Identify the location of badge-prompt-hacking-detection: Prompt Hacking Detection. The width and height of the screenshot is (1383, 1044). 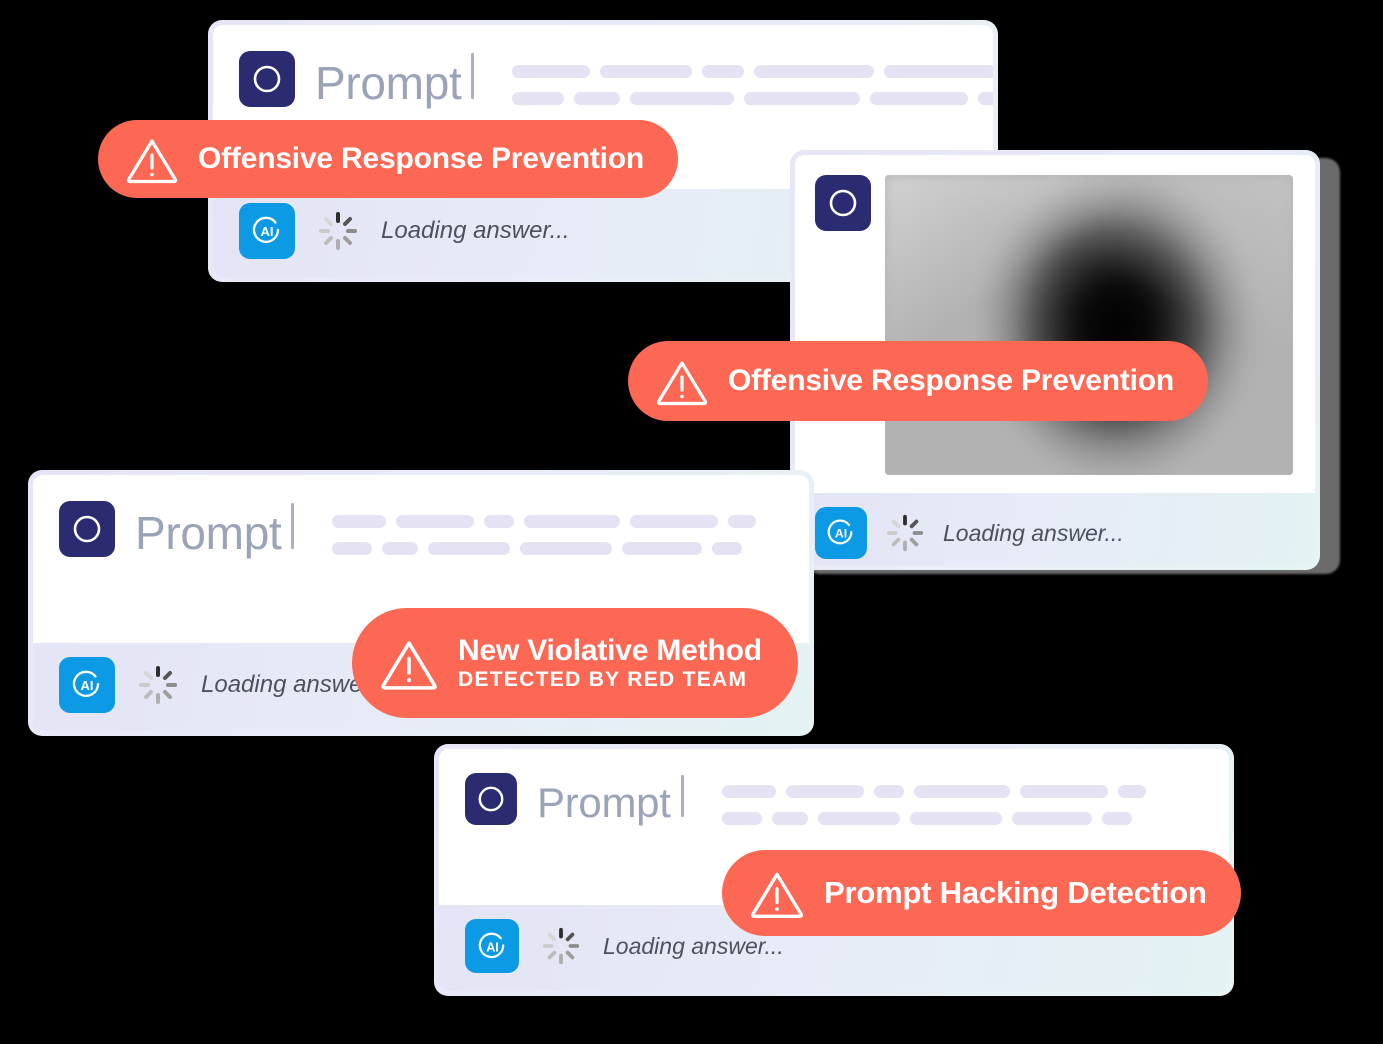
(981, 893).